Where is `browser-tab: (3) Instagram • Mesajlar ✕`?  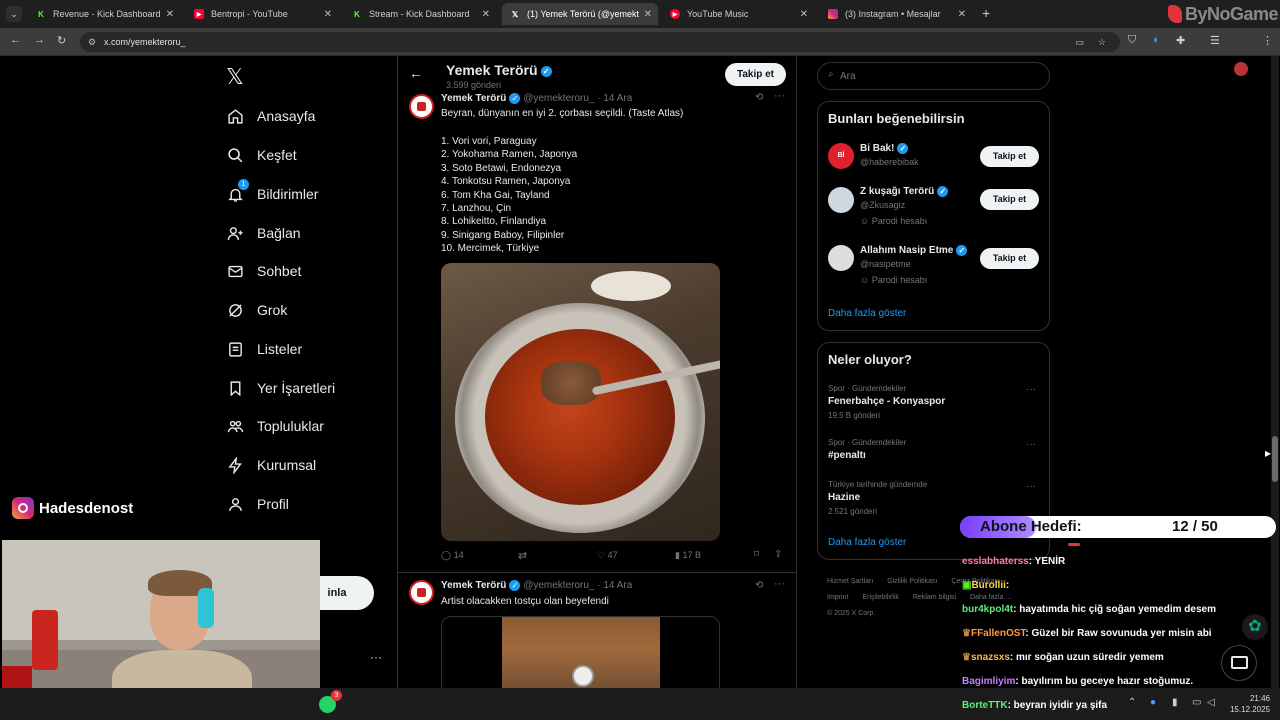
browser-tab: (3) Instagram • Mesajlar ✕ is located at coordinates (896, 14).